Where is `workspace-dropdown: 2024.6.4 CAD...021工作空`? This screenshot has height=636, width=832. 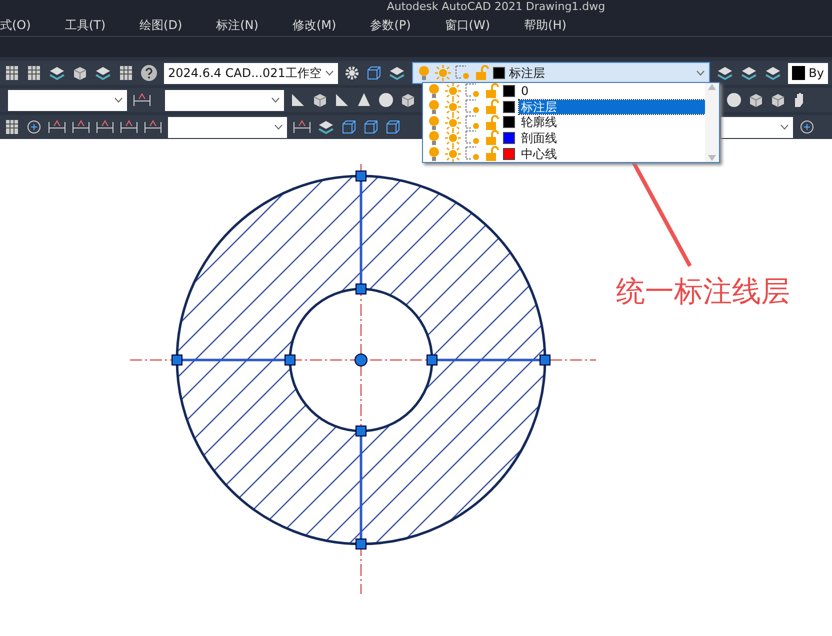
workspace-dropdown: 2024.6.4 CAD...021工作空 is located at coordinates (251, 73).